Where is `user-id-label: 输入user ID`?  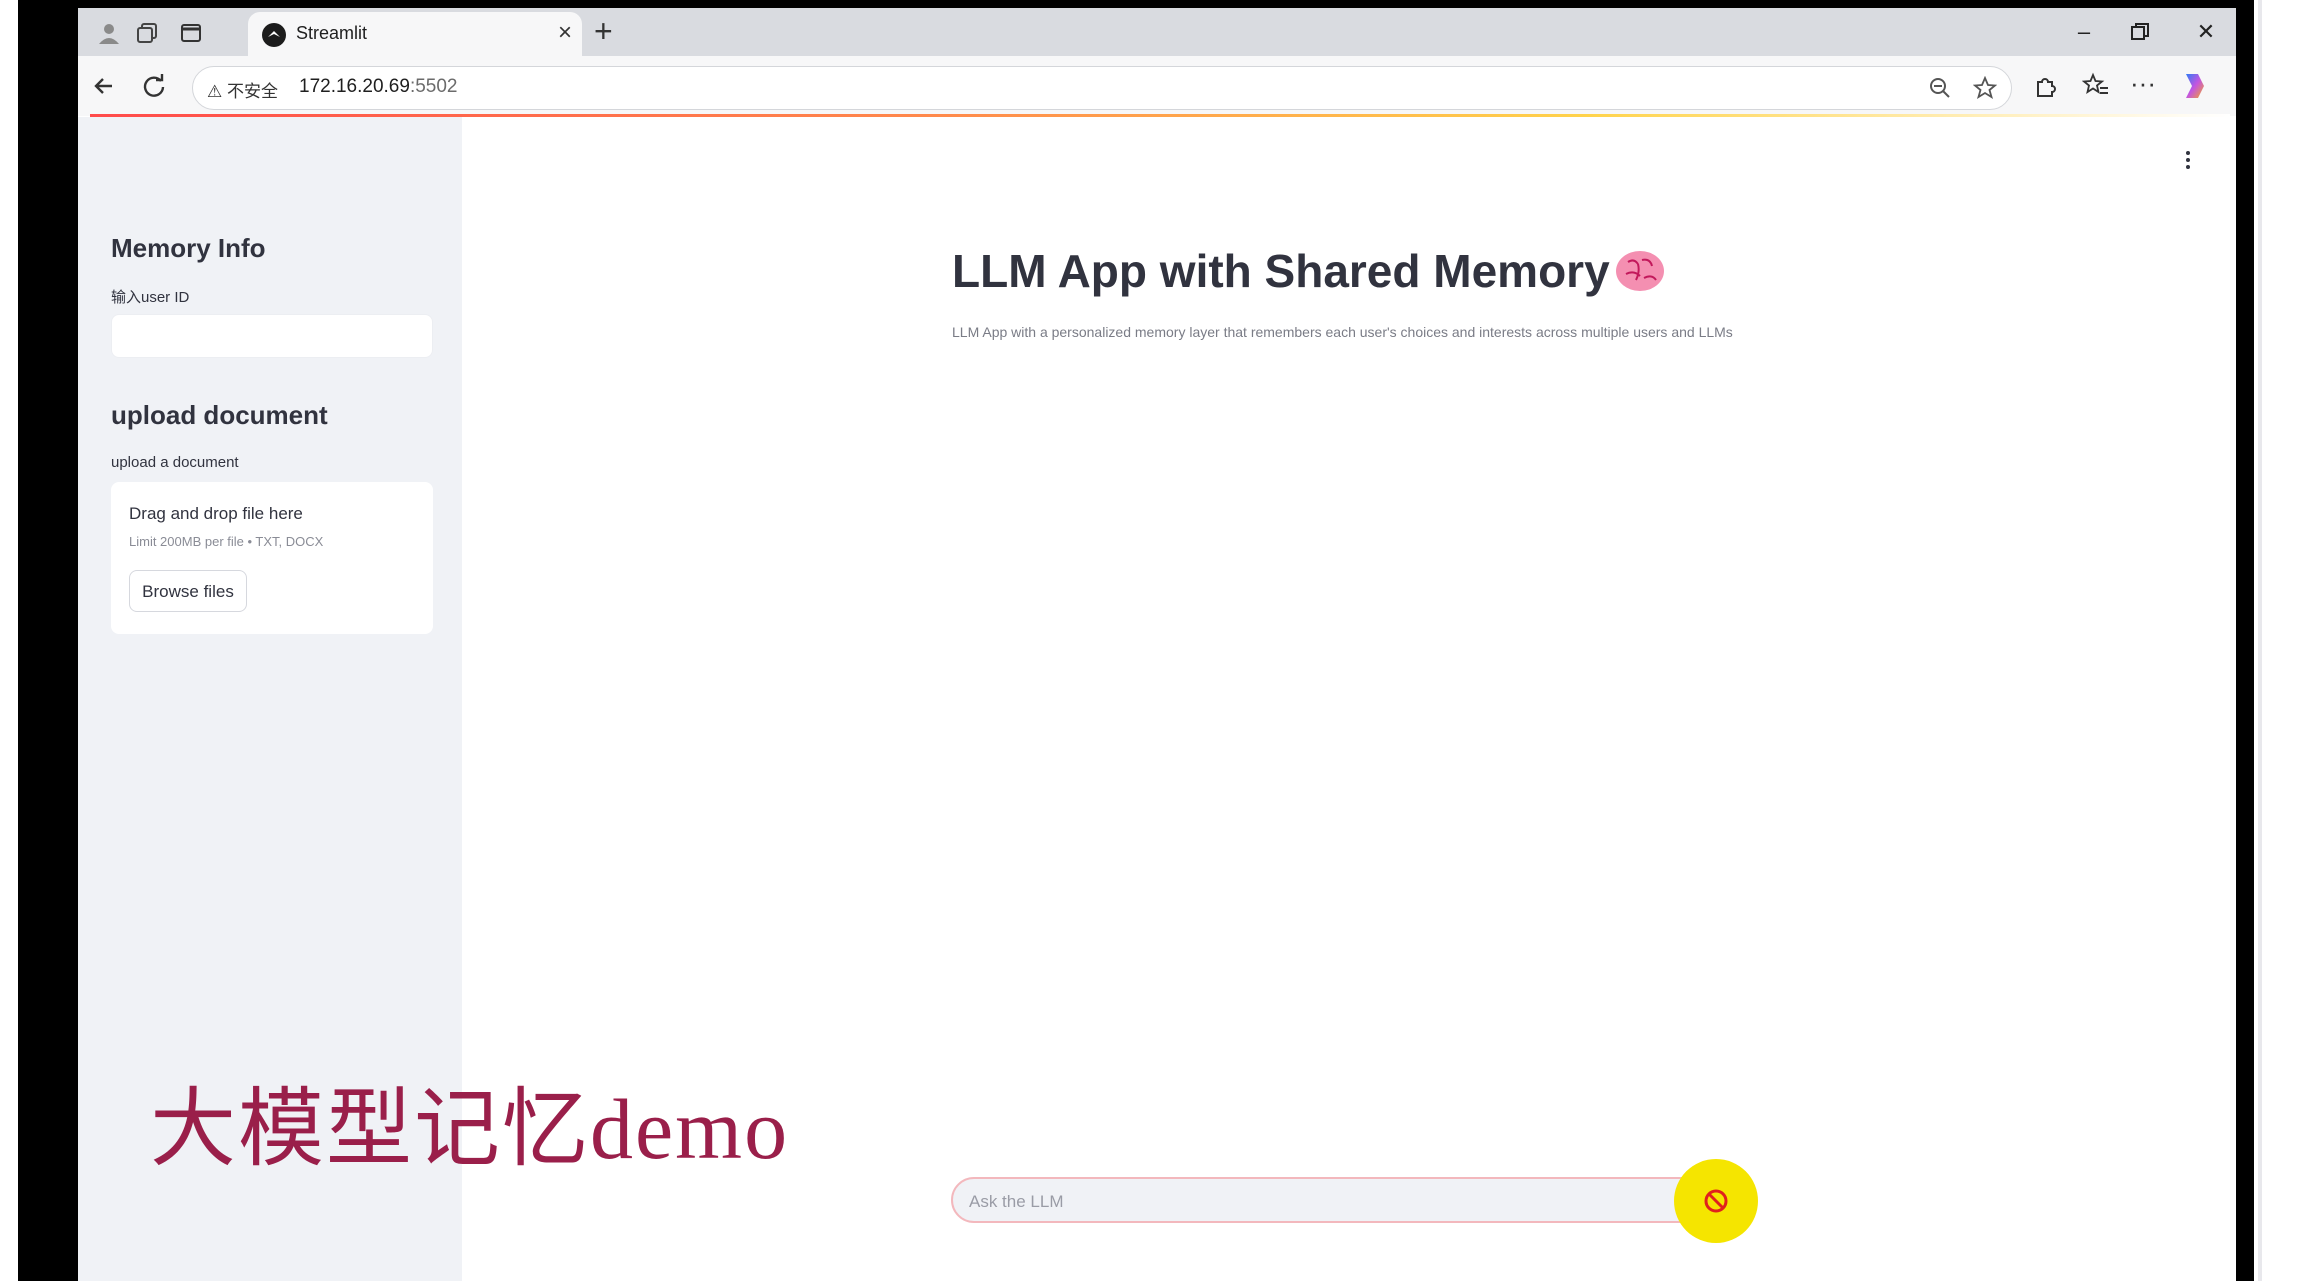
user-id-label: 输入user ID is located at coordinates (150, 297).